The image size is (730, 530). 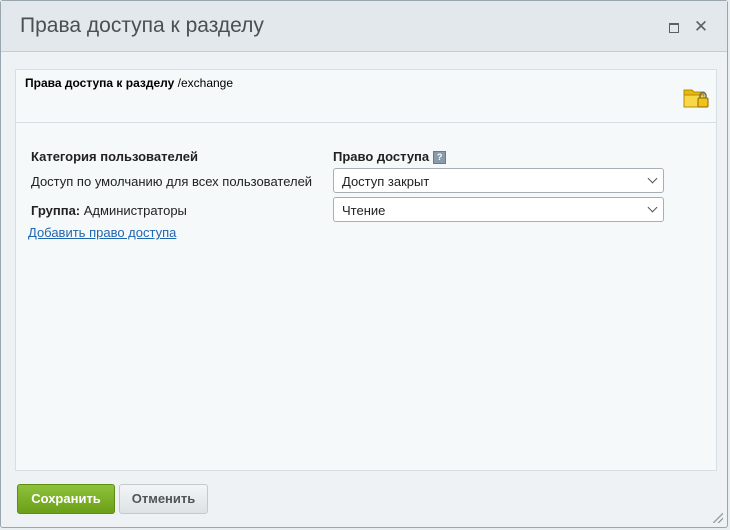 I want to click on group-prefix: Группа:, so click(x=56, y=210).